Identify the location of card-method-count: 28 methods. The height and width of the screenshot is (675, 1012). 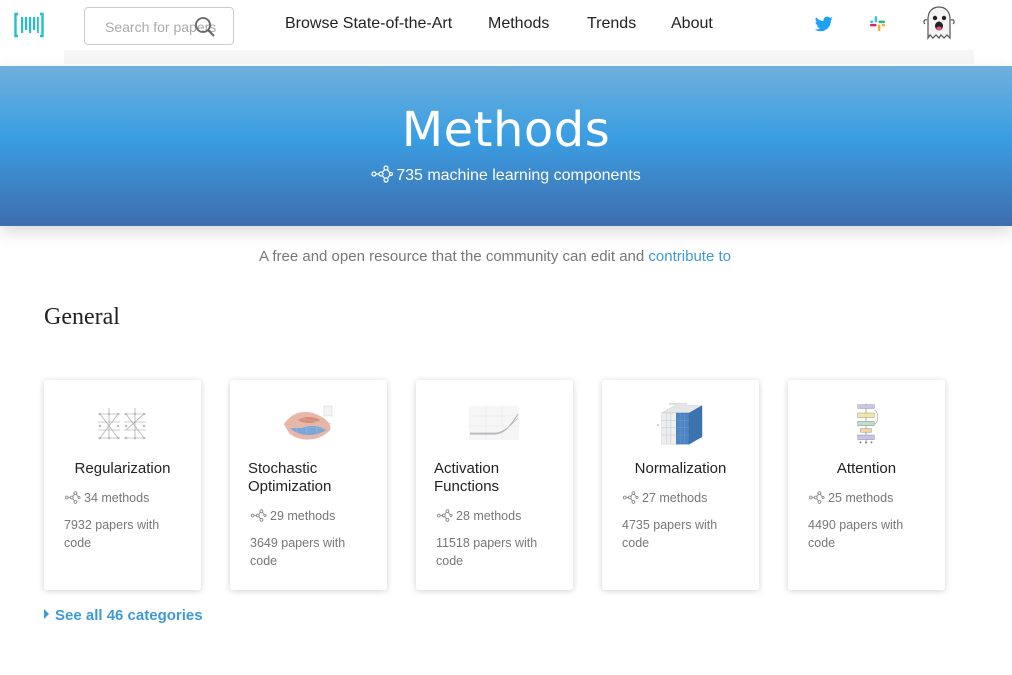
(478, 516).